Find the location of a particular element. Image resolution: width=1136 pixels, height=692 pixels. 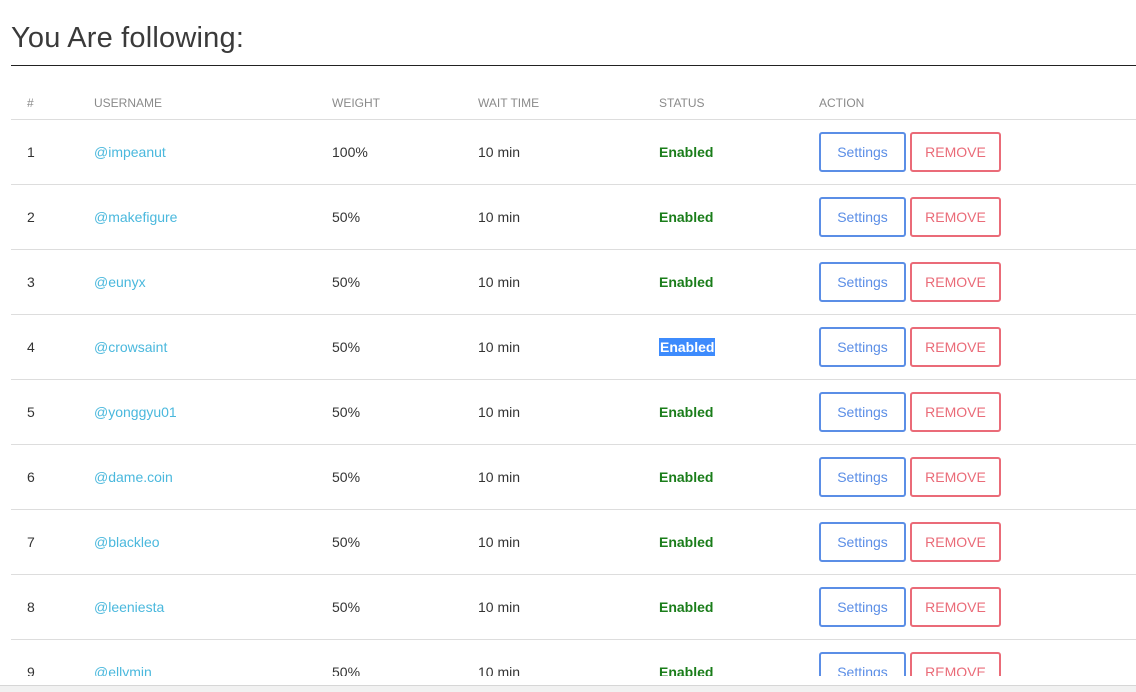

row-number: 2 is located at coordinates (52, 217).